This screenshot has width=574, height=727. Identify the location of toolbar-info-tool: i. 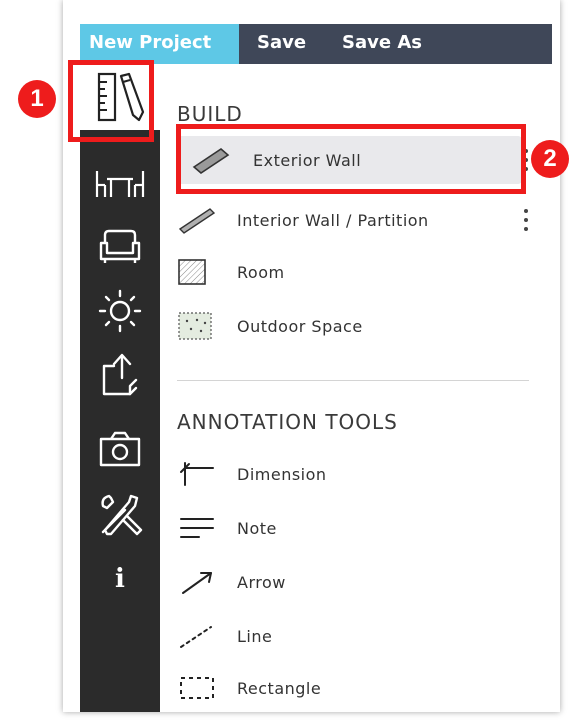
(120, 579).